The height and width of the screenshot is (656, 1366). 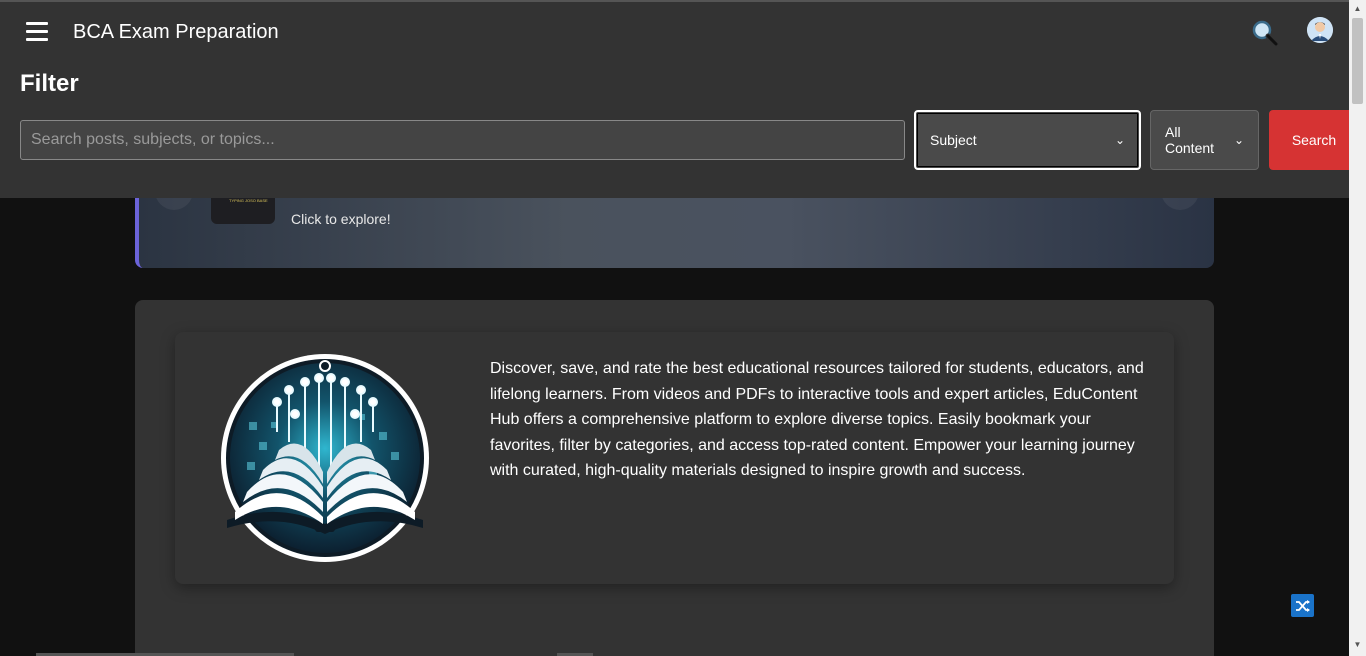 What do you see at coordinates (176, 32) in the screenshot?
I see `app-title: BCA Exam Preparation` at bounding box center [176, 32].